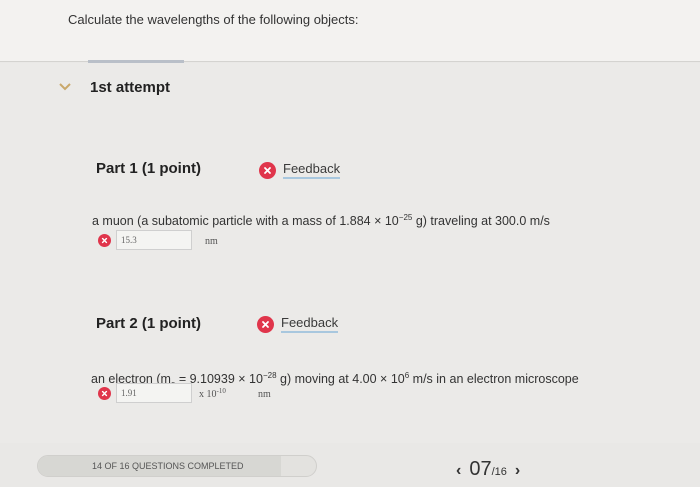  I want to click on question-pager: ‹ 07 /16 ›, so click(488, 469).